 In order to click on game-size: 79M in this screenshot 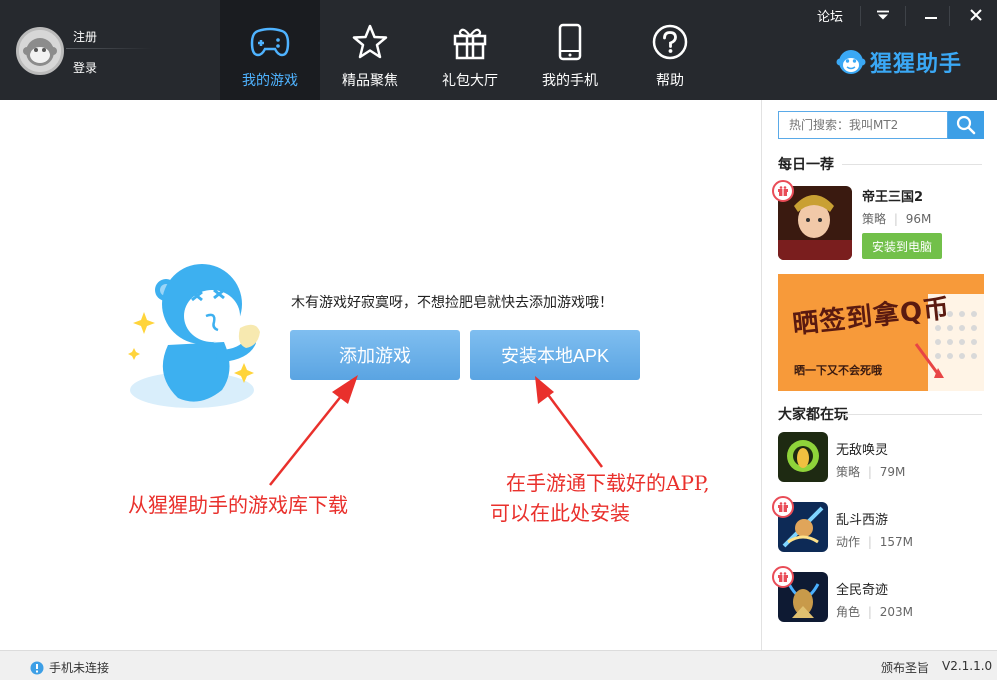, I will do `click(892, 472)`.